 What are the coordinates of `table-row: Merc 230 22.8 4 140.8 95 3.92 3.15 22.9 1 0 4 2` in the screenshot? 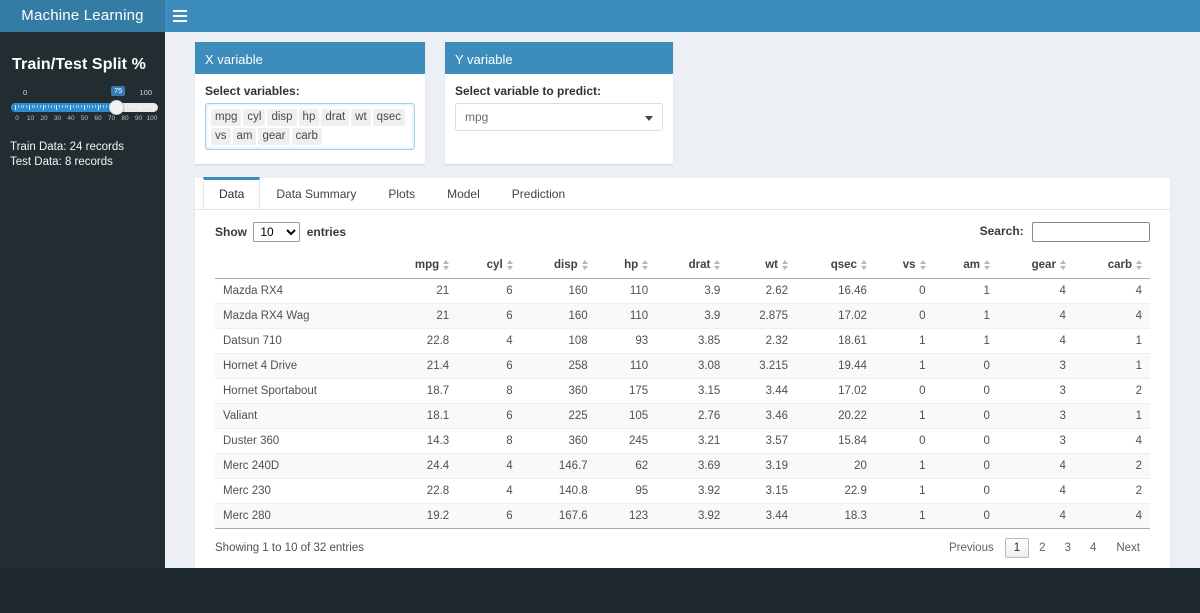 It's located at (682, 491).